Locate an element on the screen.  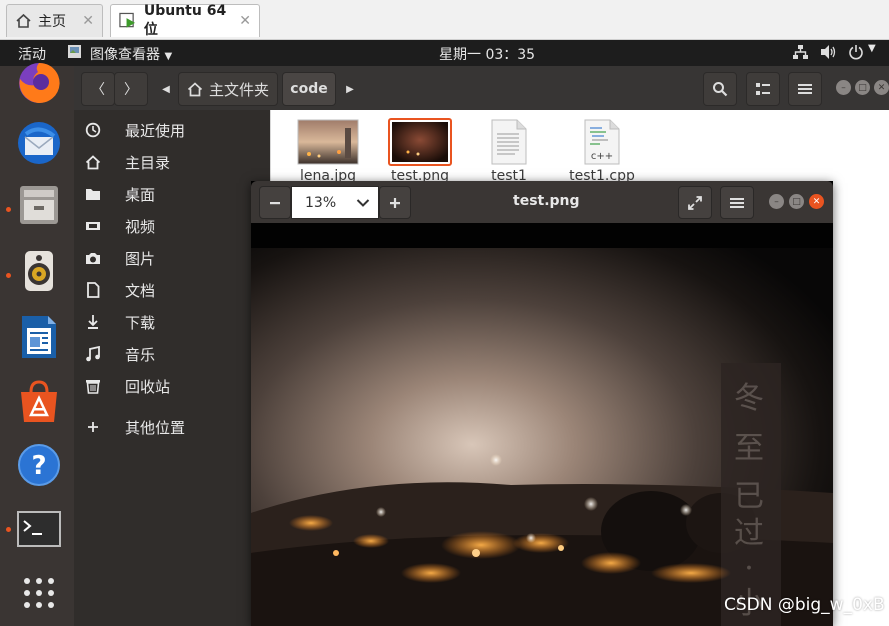
file-item-lena: lena.jpg is located at coordinates (328, 153).